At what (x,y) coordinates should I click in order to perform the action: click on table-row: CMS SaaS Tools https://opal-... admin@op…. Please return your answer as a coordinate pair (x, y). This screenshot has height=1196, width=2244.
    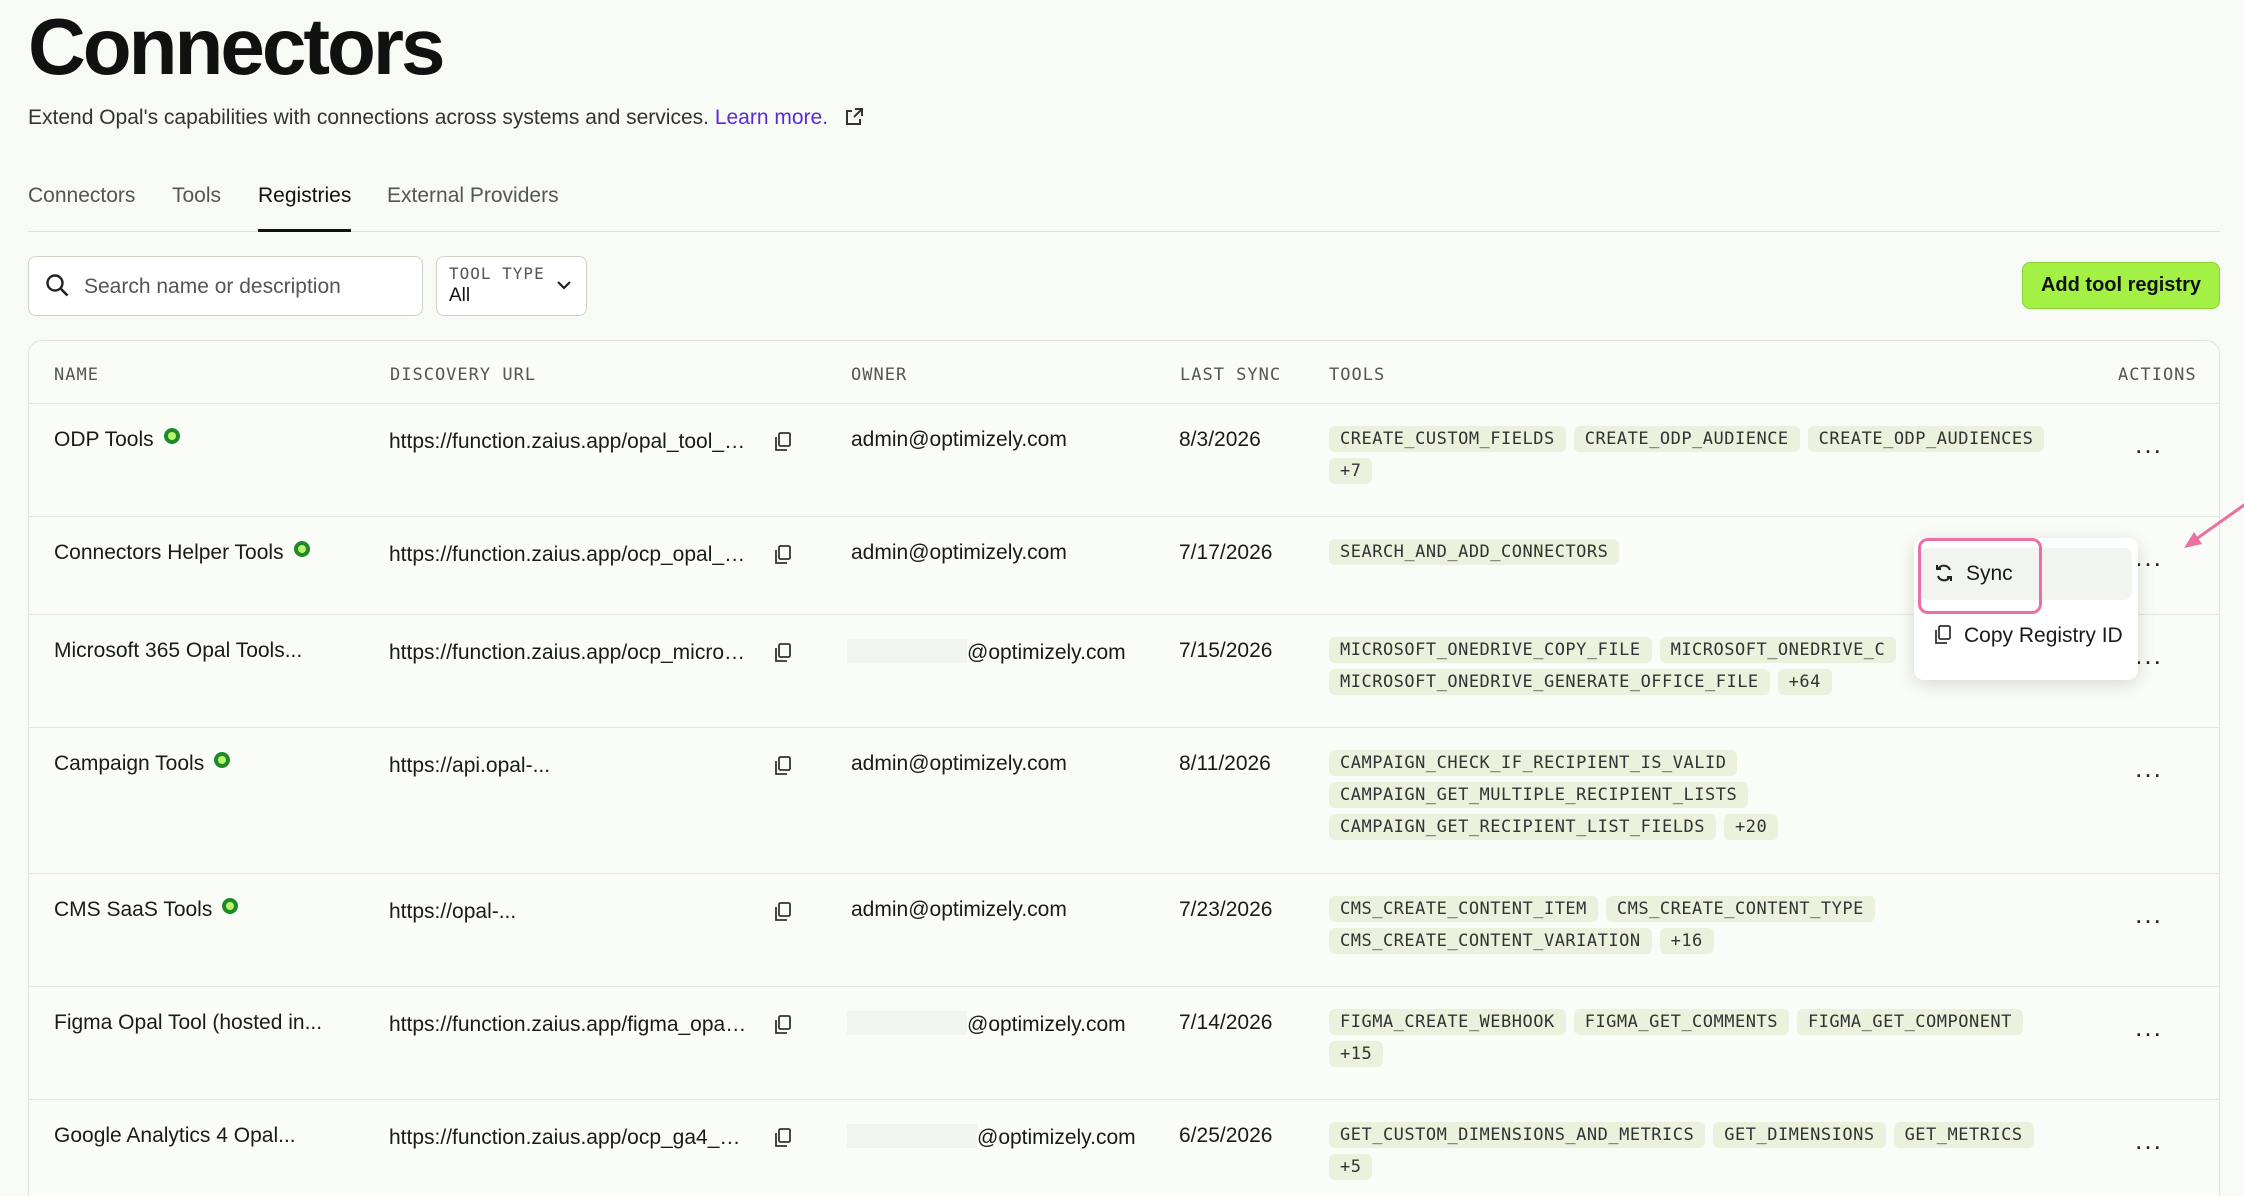
    Looking at the image, I should click on (1124, 929).